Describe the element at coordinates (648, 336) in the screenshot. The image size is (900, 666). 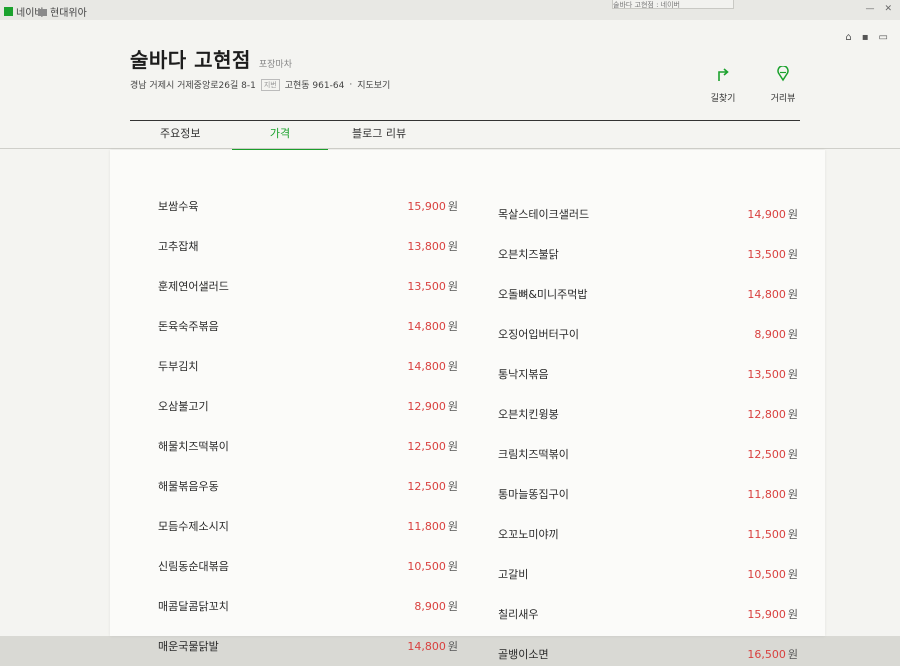
I see `menu-item: 오징어입버터구이 8,900 원` at that location.